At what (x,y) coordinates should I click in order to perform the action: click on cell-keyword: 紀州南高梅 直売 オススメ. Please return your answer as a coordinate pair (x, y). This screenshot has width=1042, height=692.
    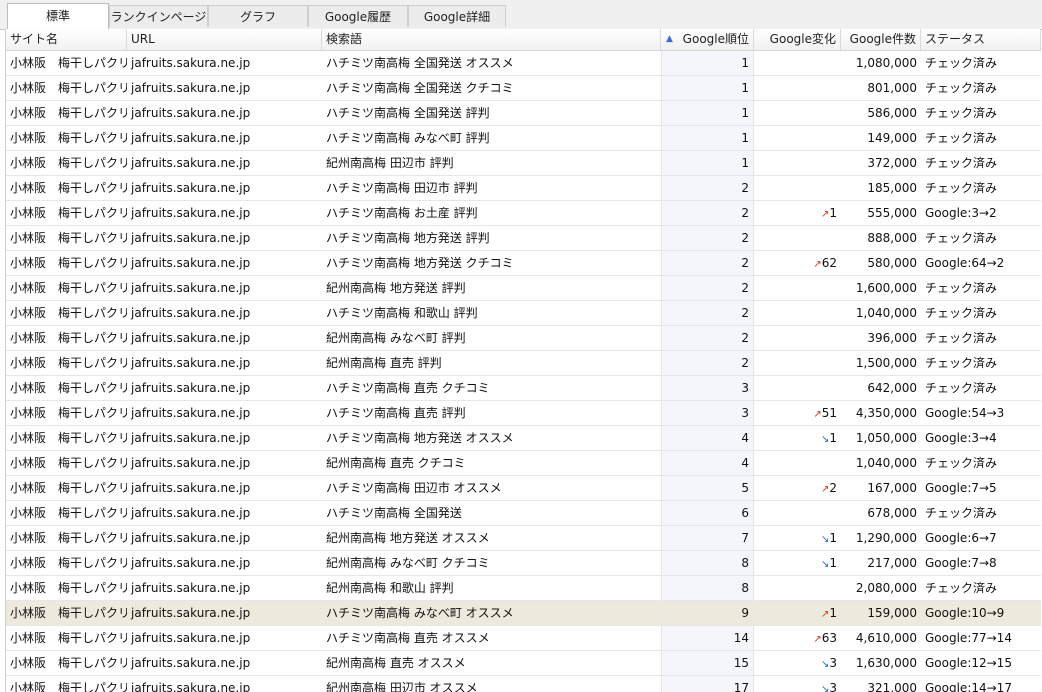
    Looking at the image, I should click on (396, 663).